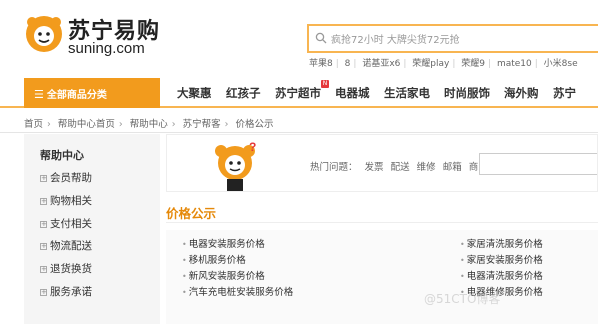 This screenshot has width=598, height=324. I want to click on nav-item-suning: 苏宁, so click(564, 93).